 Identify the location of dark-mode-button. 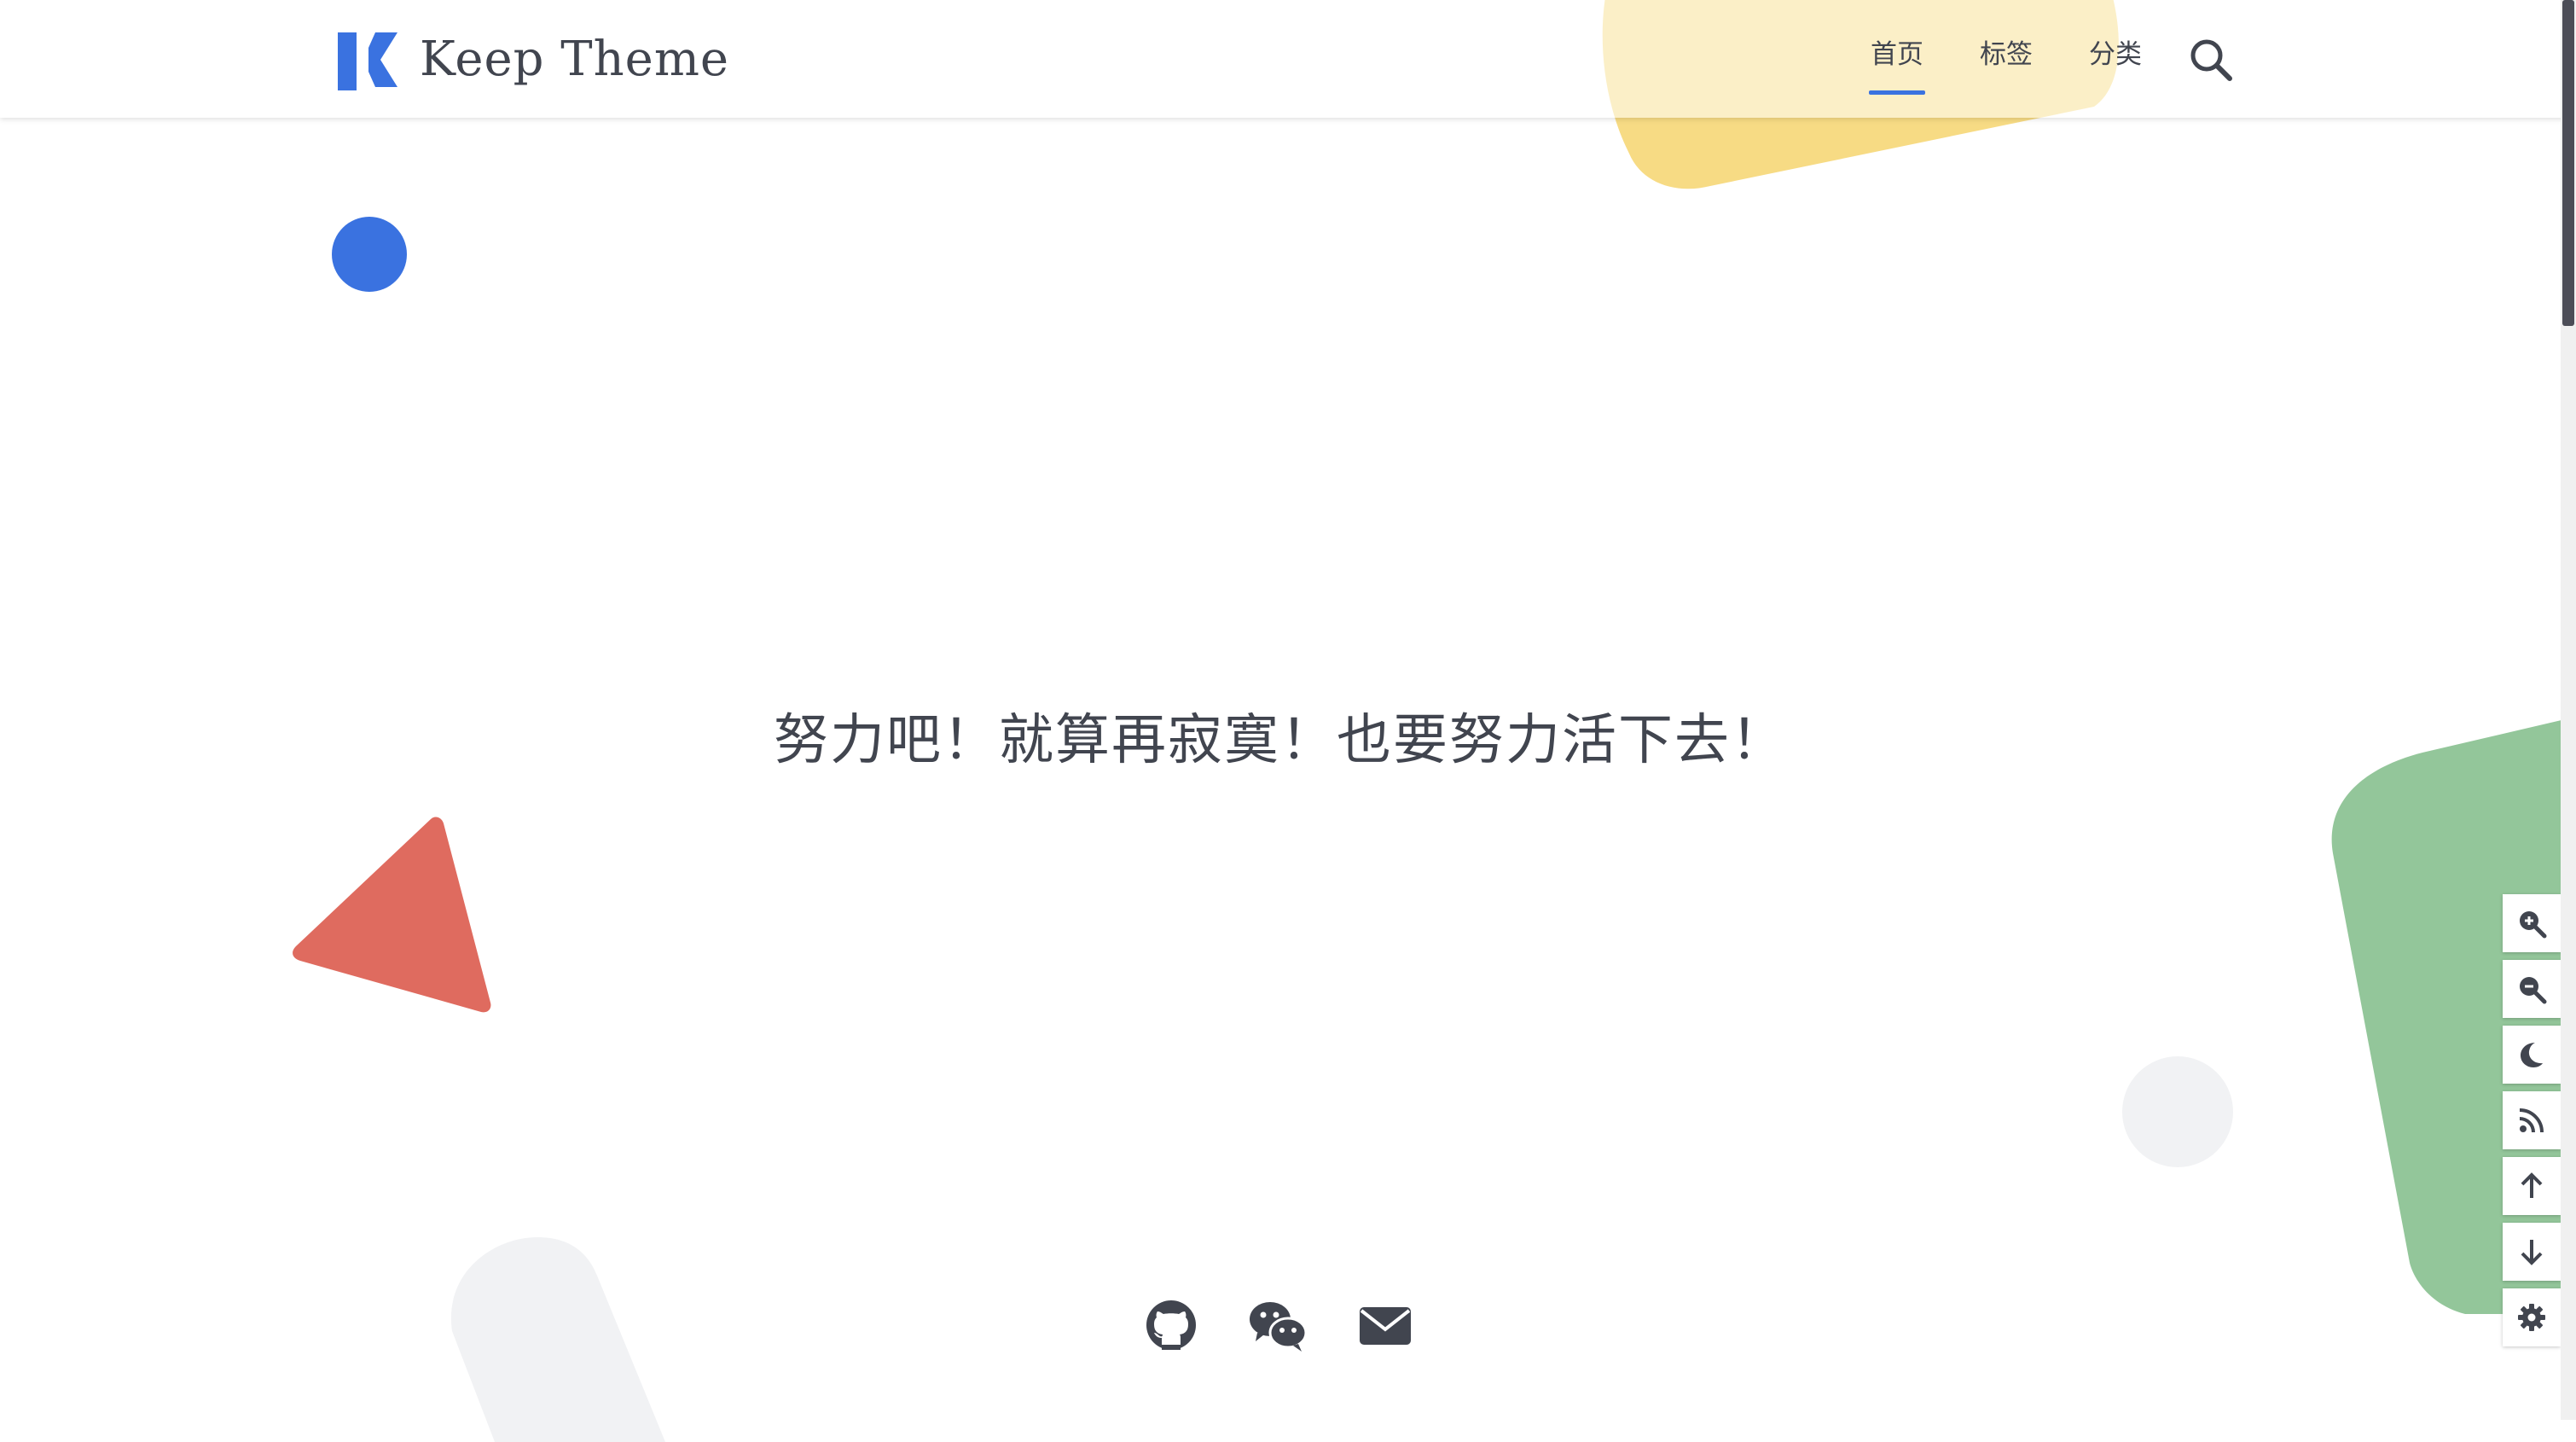
(2532, 1055).